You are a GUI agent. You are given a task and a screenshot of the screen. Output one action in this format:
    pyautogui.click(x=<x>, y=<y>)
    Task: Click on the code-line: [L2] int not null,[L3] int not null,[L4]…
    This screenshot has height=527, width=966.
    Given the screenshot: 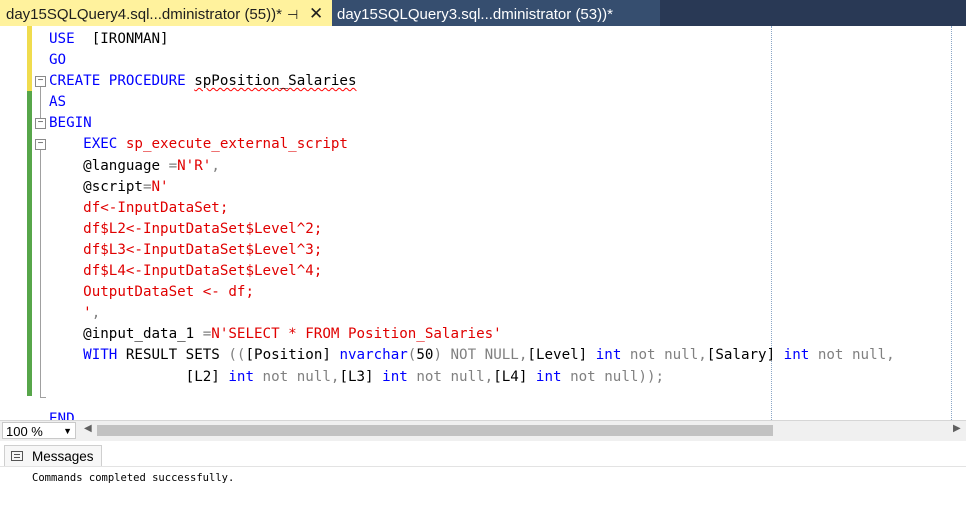 What is the action you would take?
    pyautogui.click(x=472, y=377)
    